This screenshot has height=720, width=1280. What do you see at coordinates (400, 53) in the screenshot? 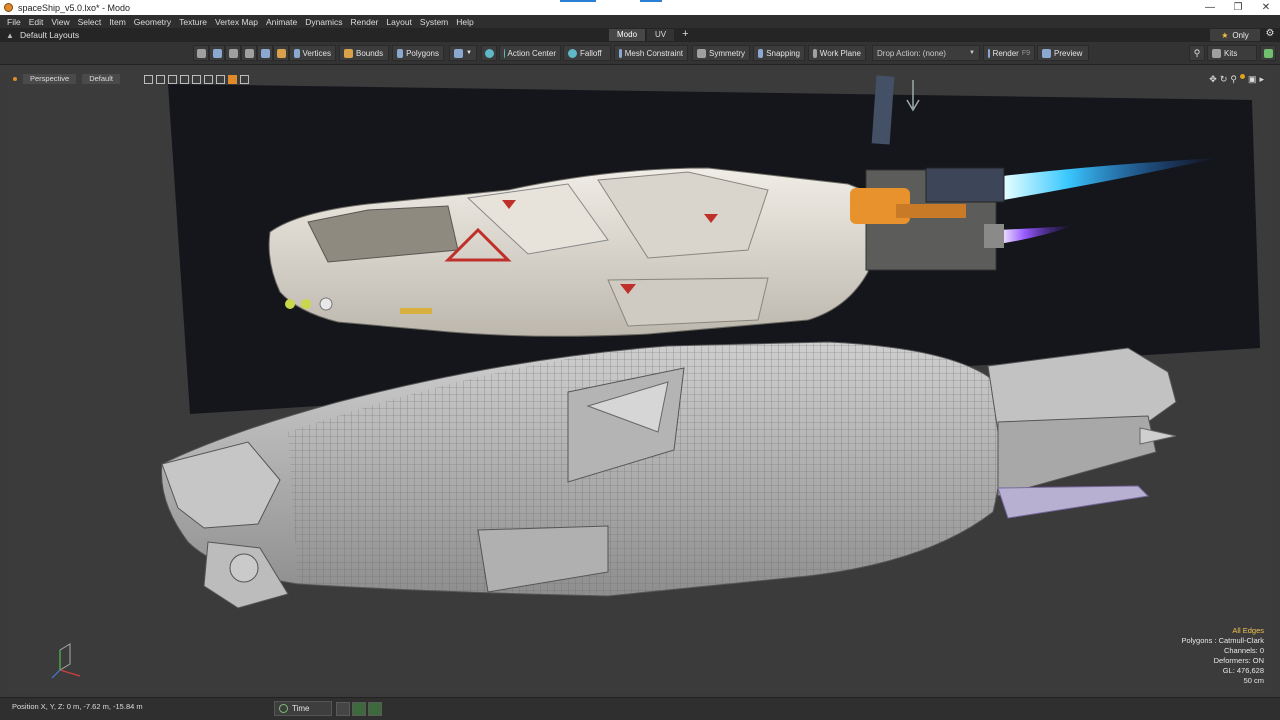
I see `polygons-icon` at bounding box center [400, 53].